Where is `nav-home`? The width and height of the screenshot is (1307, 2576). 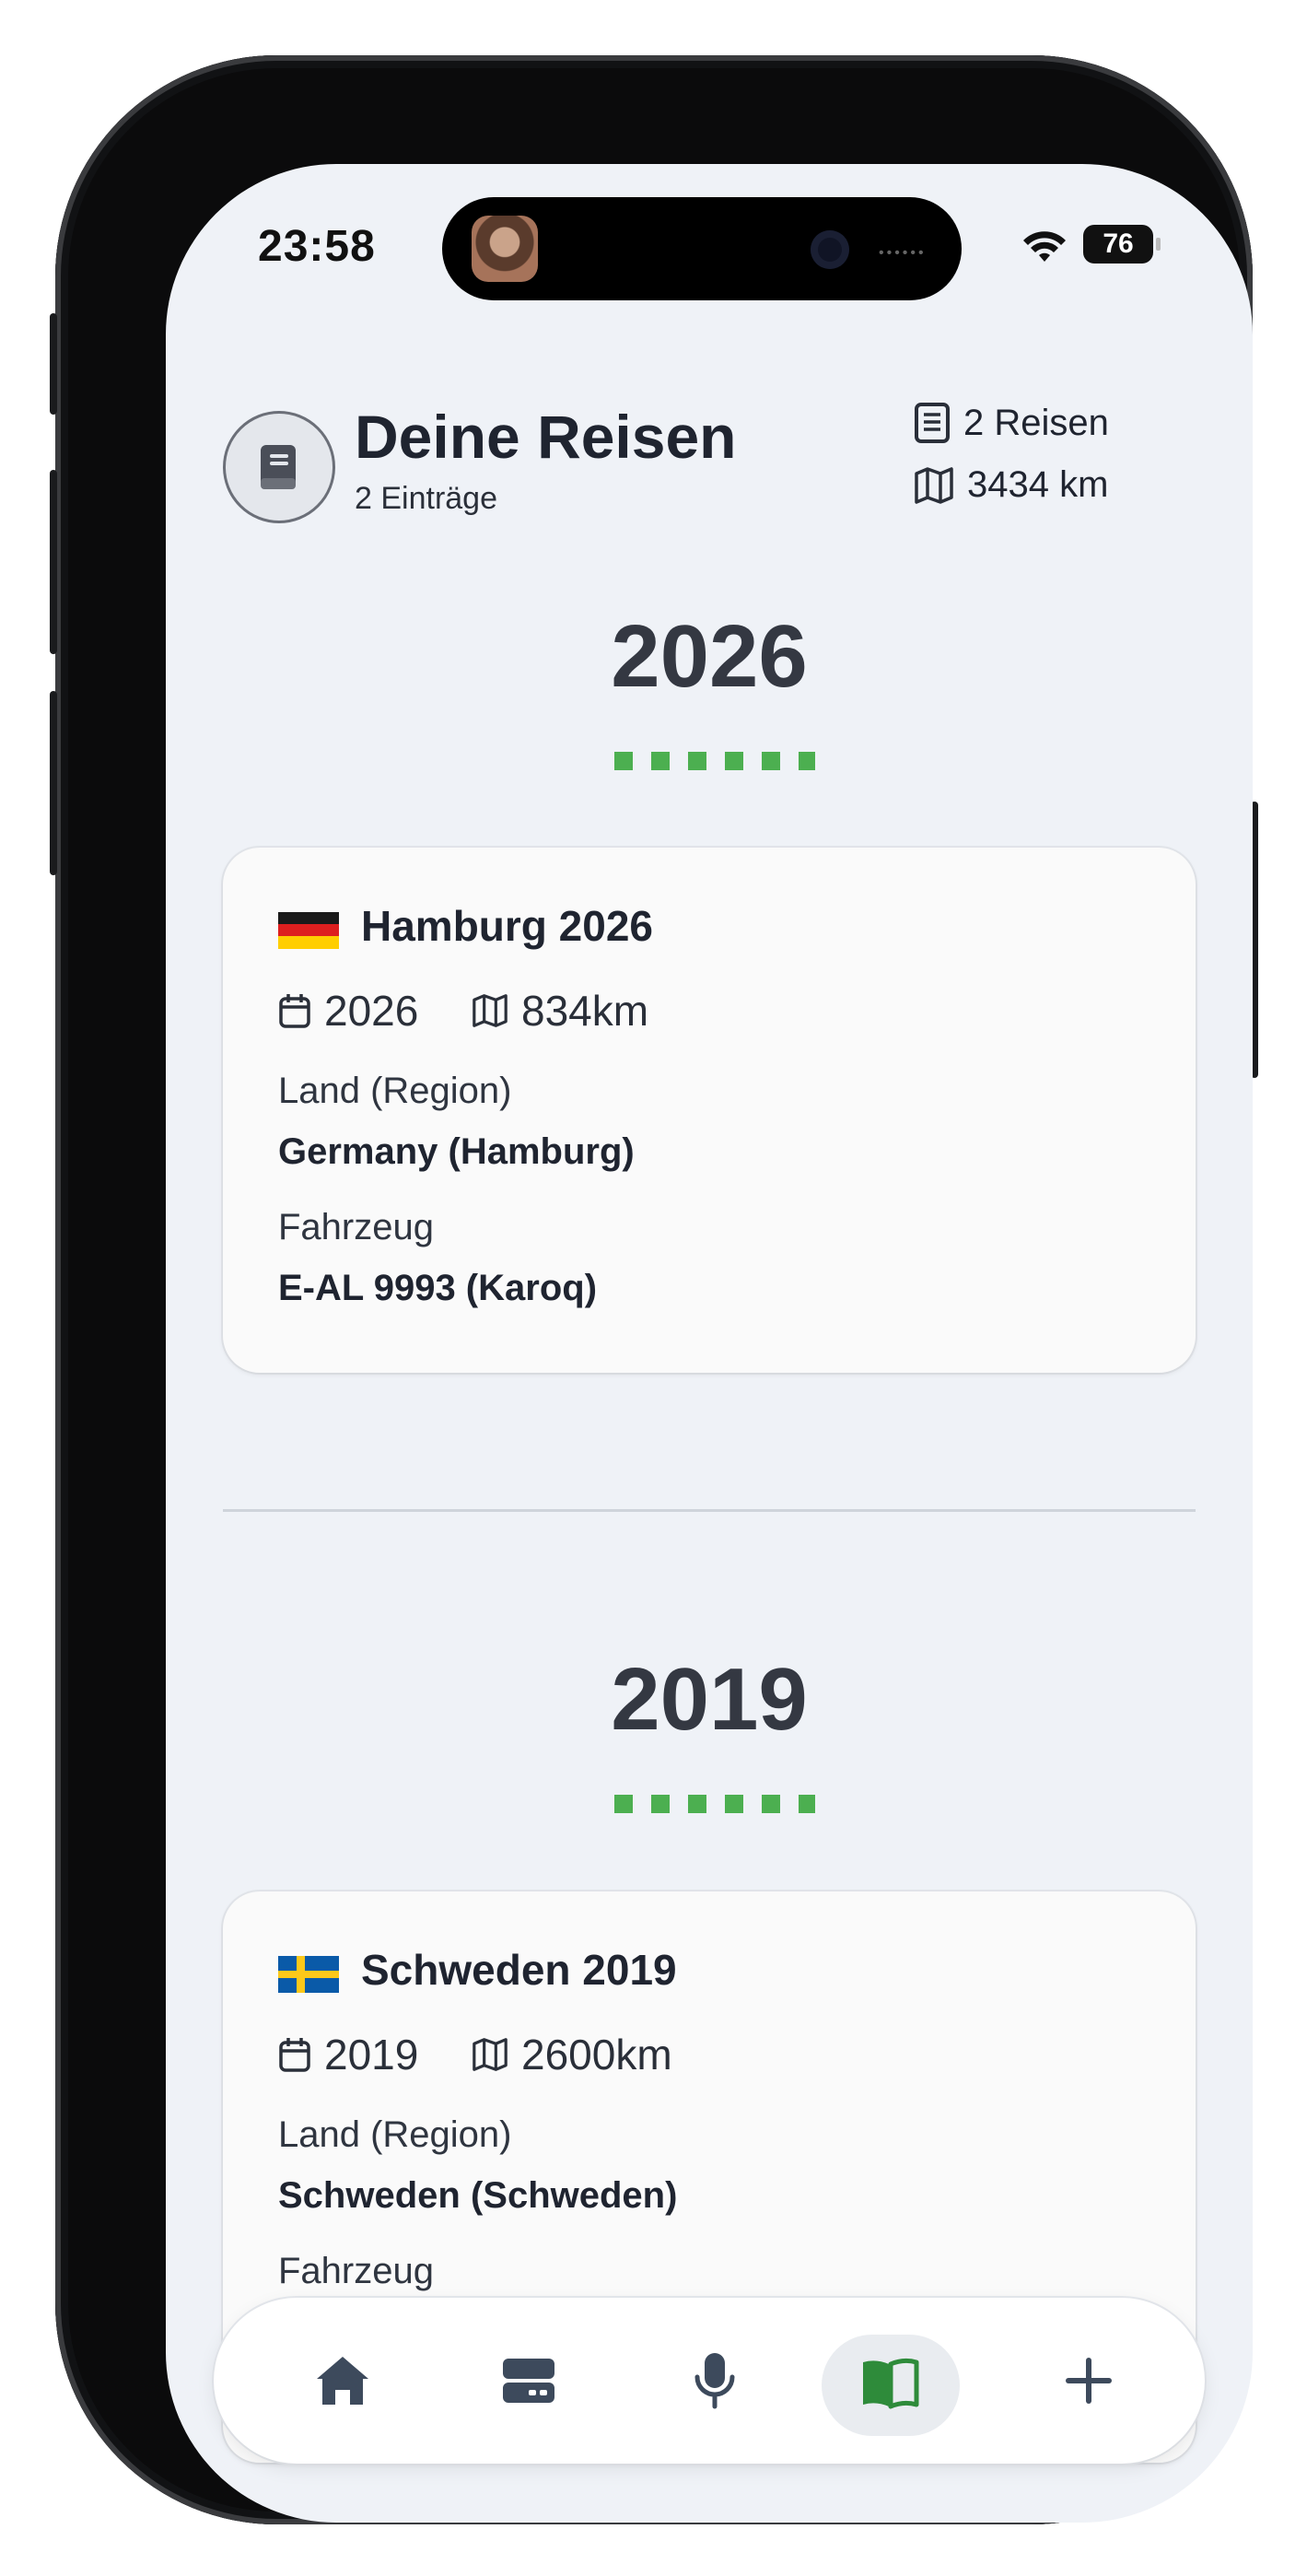
nav-home is located at coordinates (343, 2381).